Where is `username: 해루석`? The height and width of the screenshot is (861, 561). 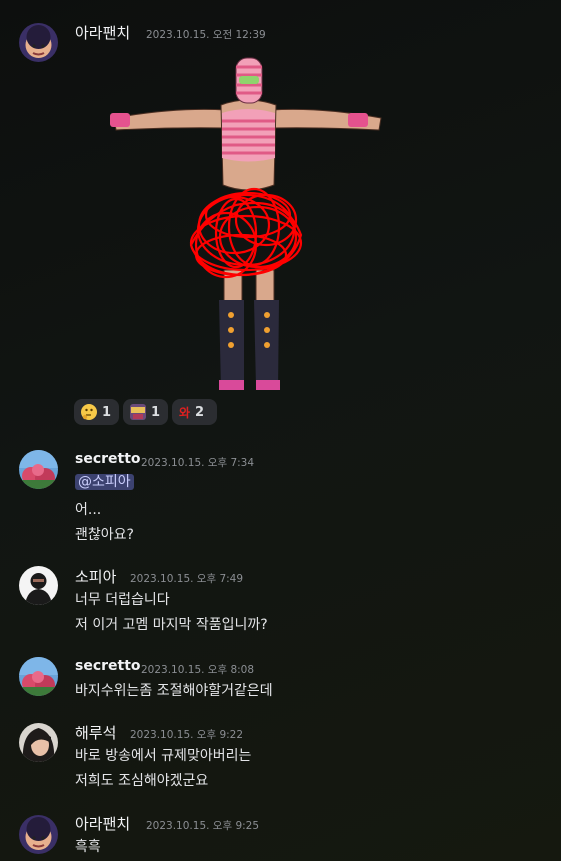 username: 해루석 is located at coordinates (95, 732).